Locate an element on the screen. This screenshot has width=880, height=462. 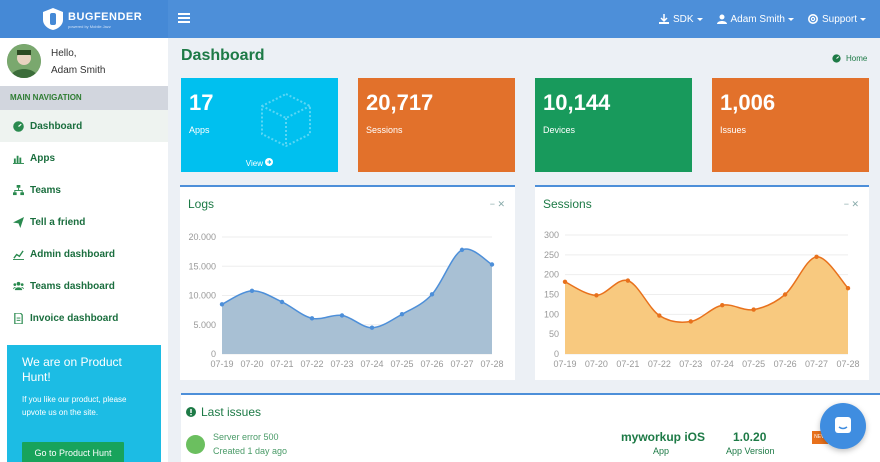
issue-app-label: App is located at coordinates (661, 451).